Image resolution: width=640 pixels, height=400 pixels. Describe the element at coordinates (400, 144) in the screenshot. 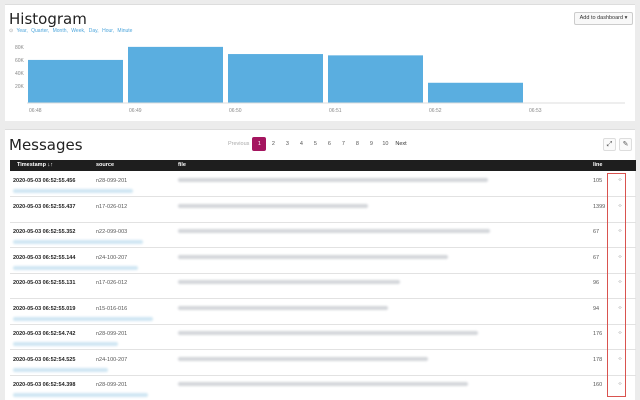

I see `pagination-next: Next` at that location.